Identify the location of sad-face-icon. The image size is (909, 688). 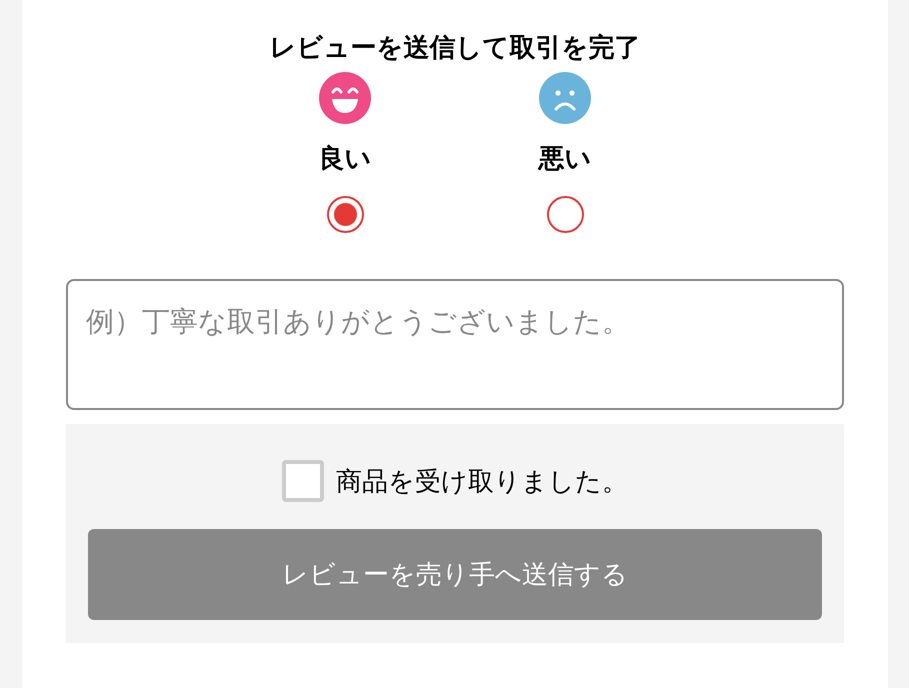
(565, 98).